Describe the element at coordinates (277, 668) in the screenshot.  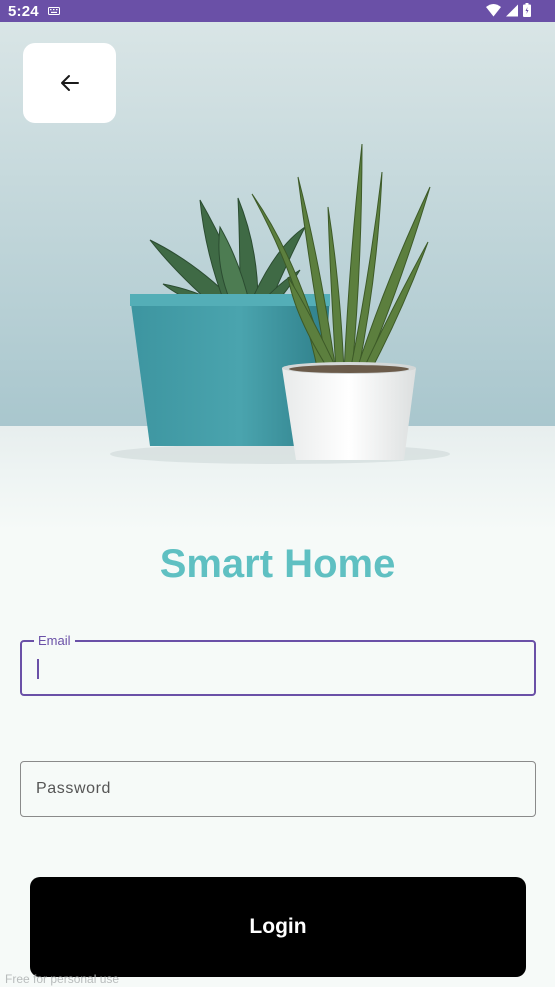
I see `email-input` at that location.